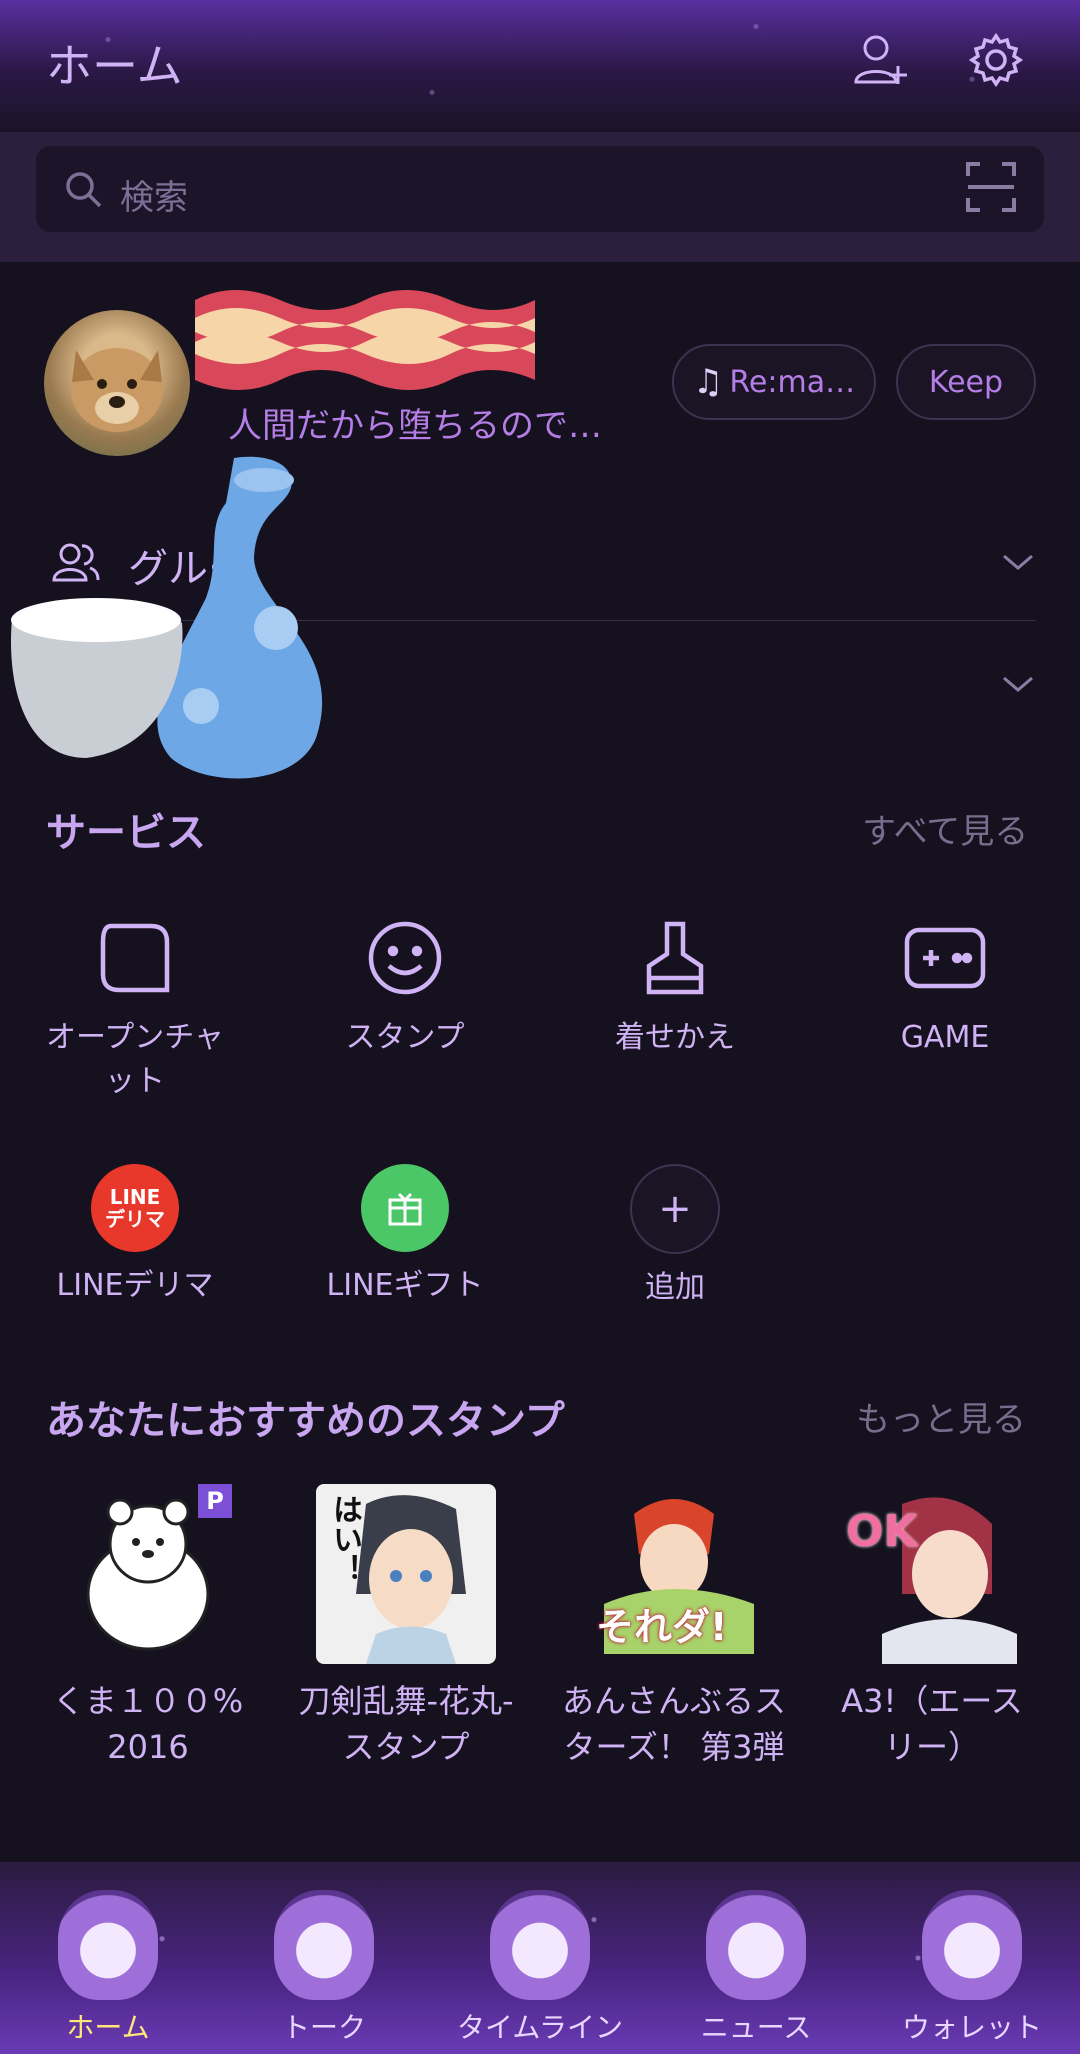 The height and width of the screenshot is (2054, 1080). I want to click on open-chat-icon, so click(135, 960).